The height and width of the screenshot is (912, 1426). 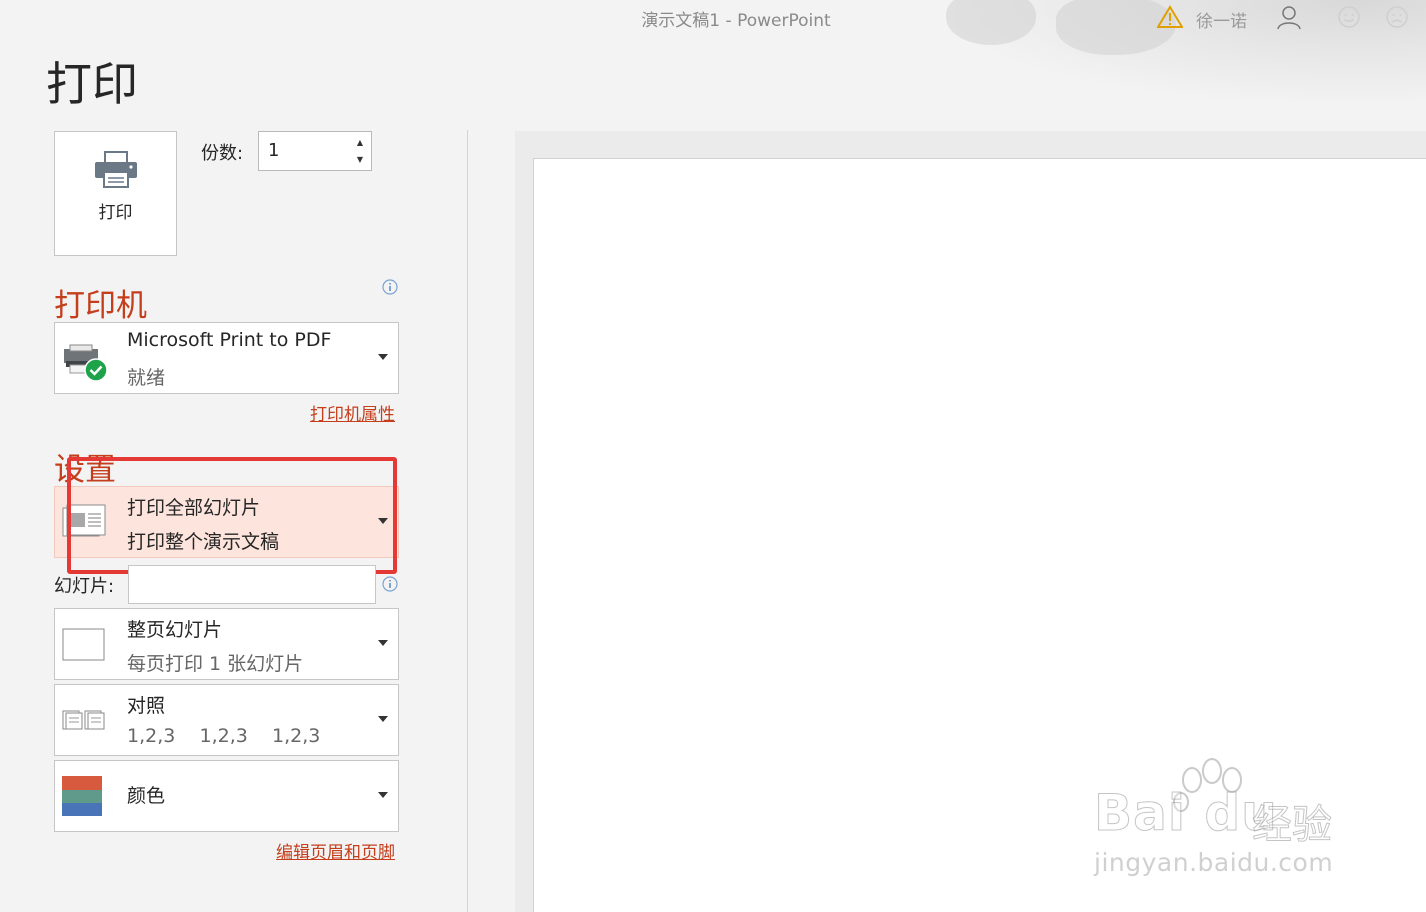 What do you see at coordinates (226, 796) in the screenshot?
I see `color-dropdown: 颜色` at bounding box center [226, 796].